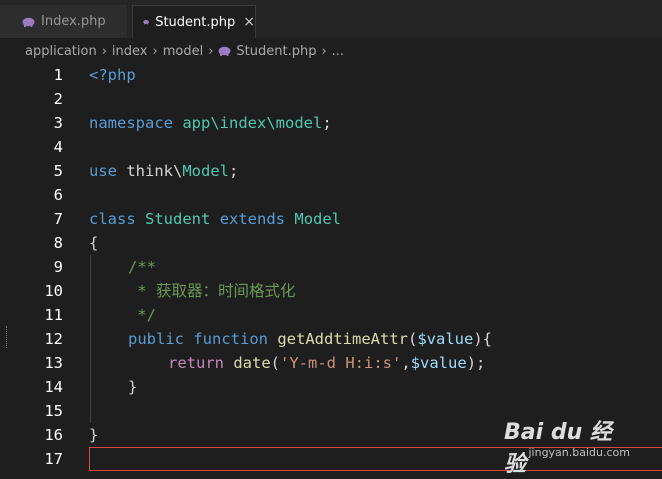  I want to click on code-line-11: 11 */, so click(331, 315).